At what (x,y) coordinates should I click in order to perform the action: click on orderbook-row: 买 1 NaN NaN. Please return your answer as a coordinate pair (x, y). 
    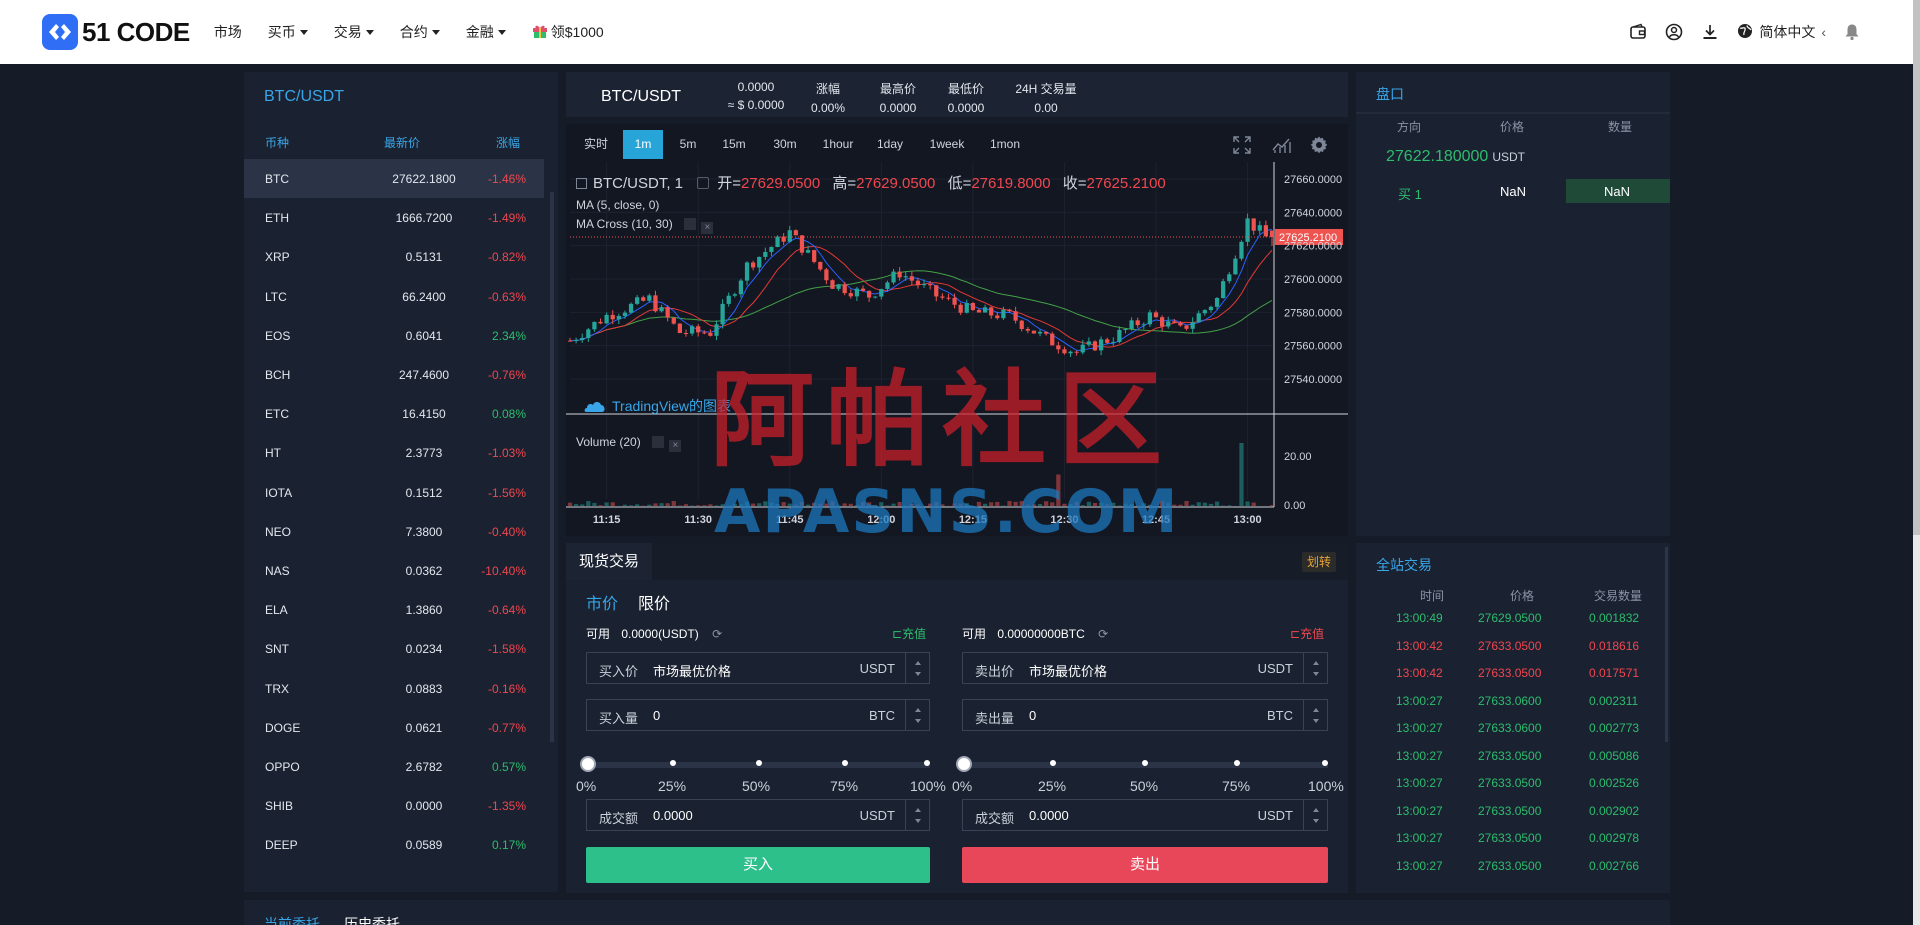
    Looking at the image, I should click on (1513, 191).